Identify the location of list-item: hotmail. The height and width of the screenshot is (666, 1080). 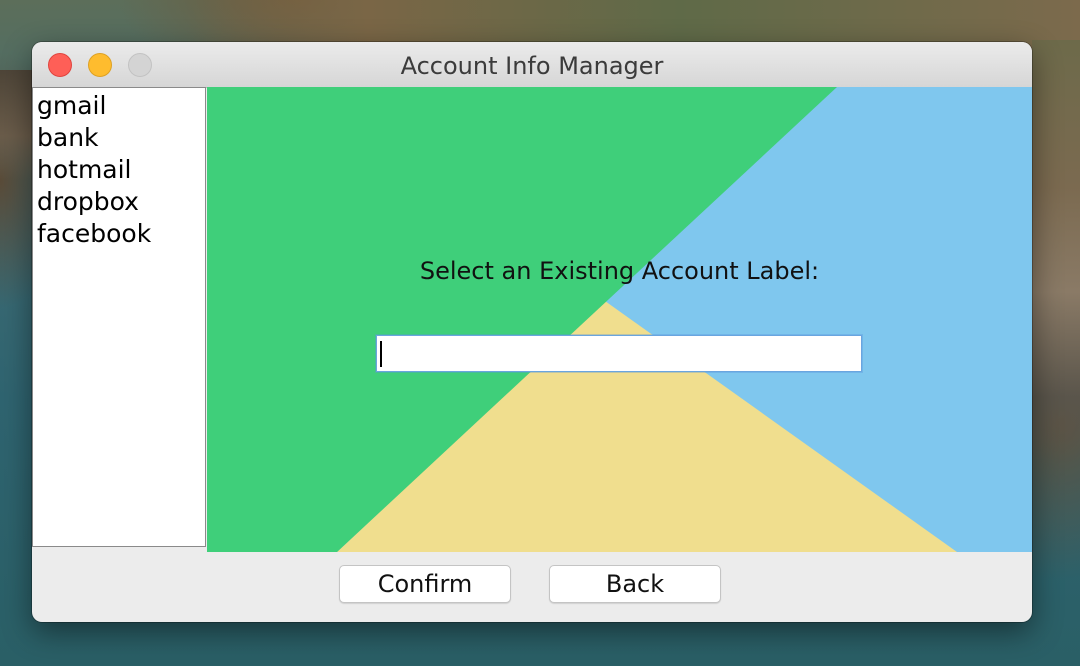
(119, 170).